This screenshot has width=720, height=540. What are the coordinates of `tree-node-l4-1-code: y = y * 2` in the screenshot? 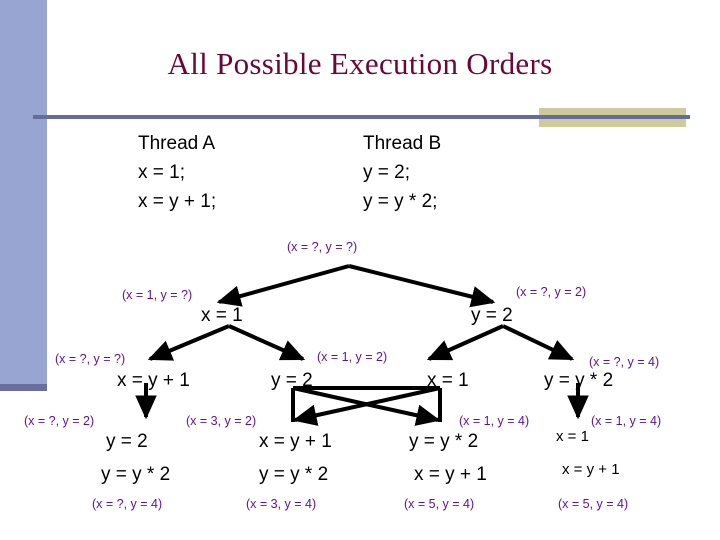 It's located at (294, 474).